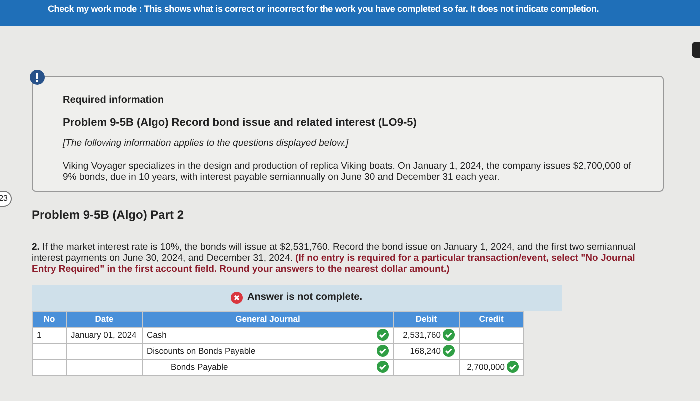 This screenshot has height=401, width=700. I want to click on credit-cell: 2,700,000, so click(492, 367).